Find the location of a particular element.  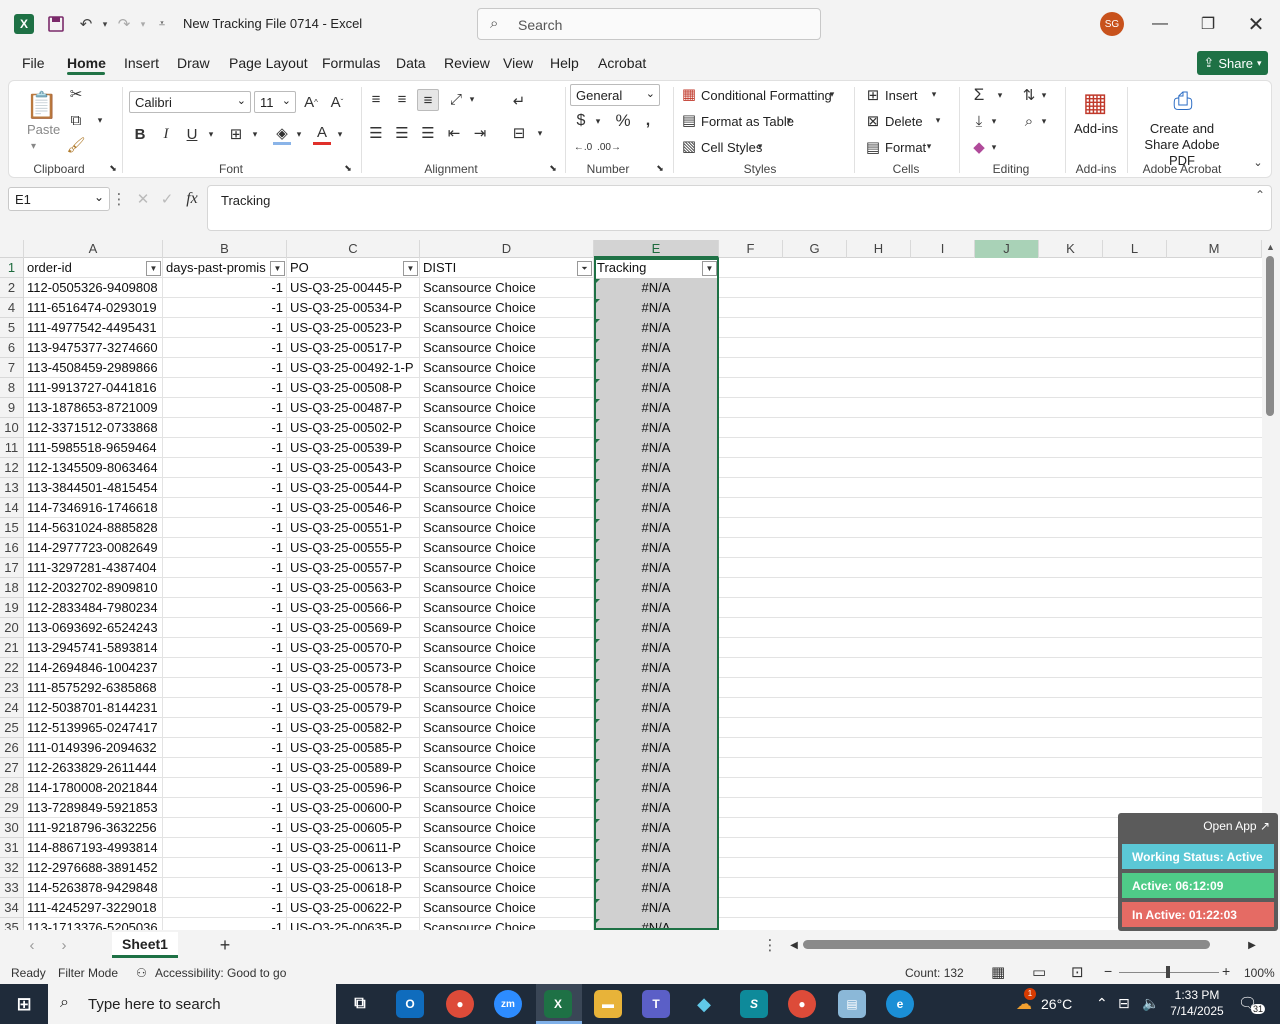

cell-c: US-Q3-25-00600-P is located at coordinates (353, 808).